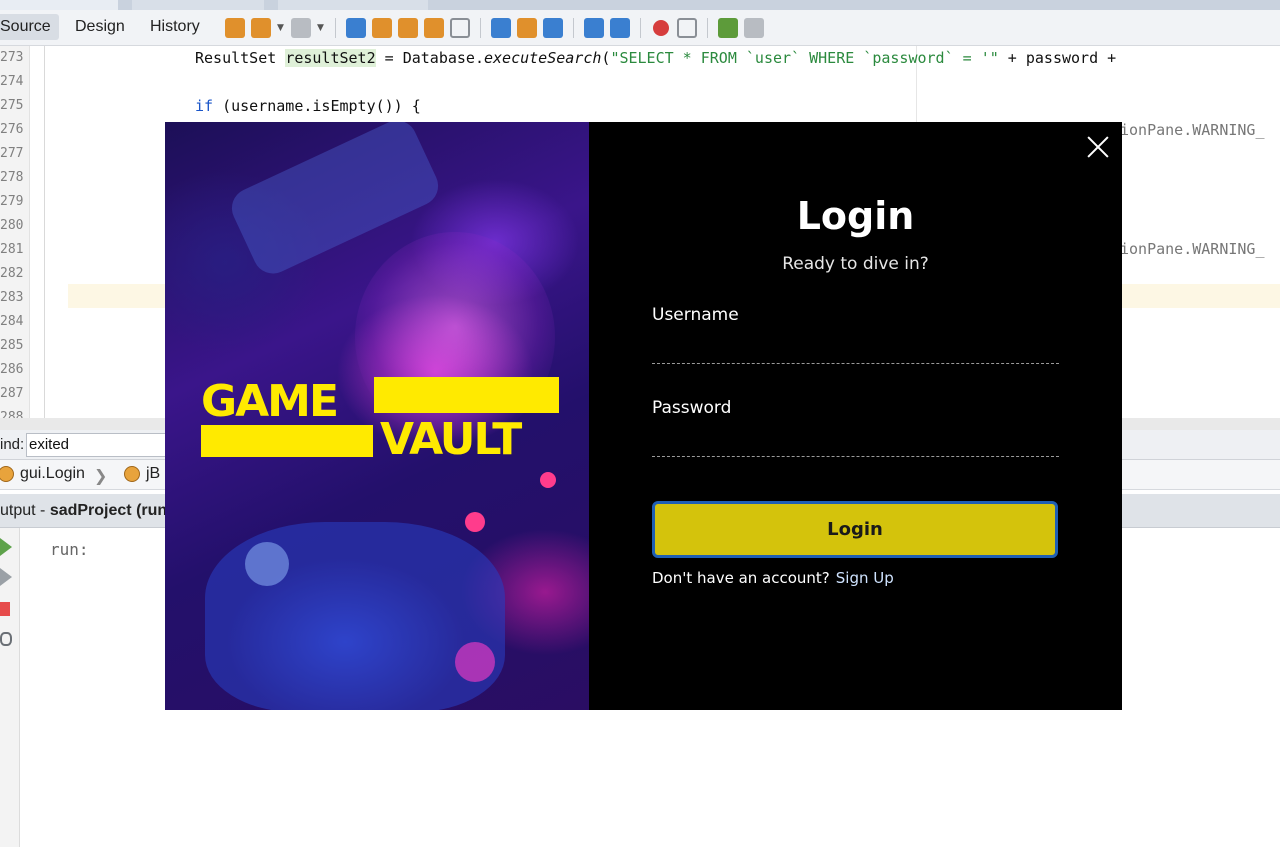 The height and width of the screenshot is (847, 1280). What do you see at coordinates (317, 106) in the screenshot?
I see `code-token: (username.isEmpty()) {` at bounding box center [317, 106].